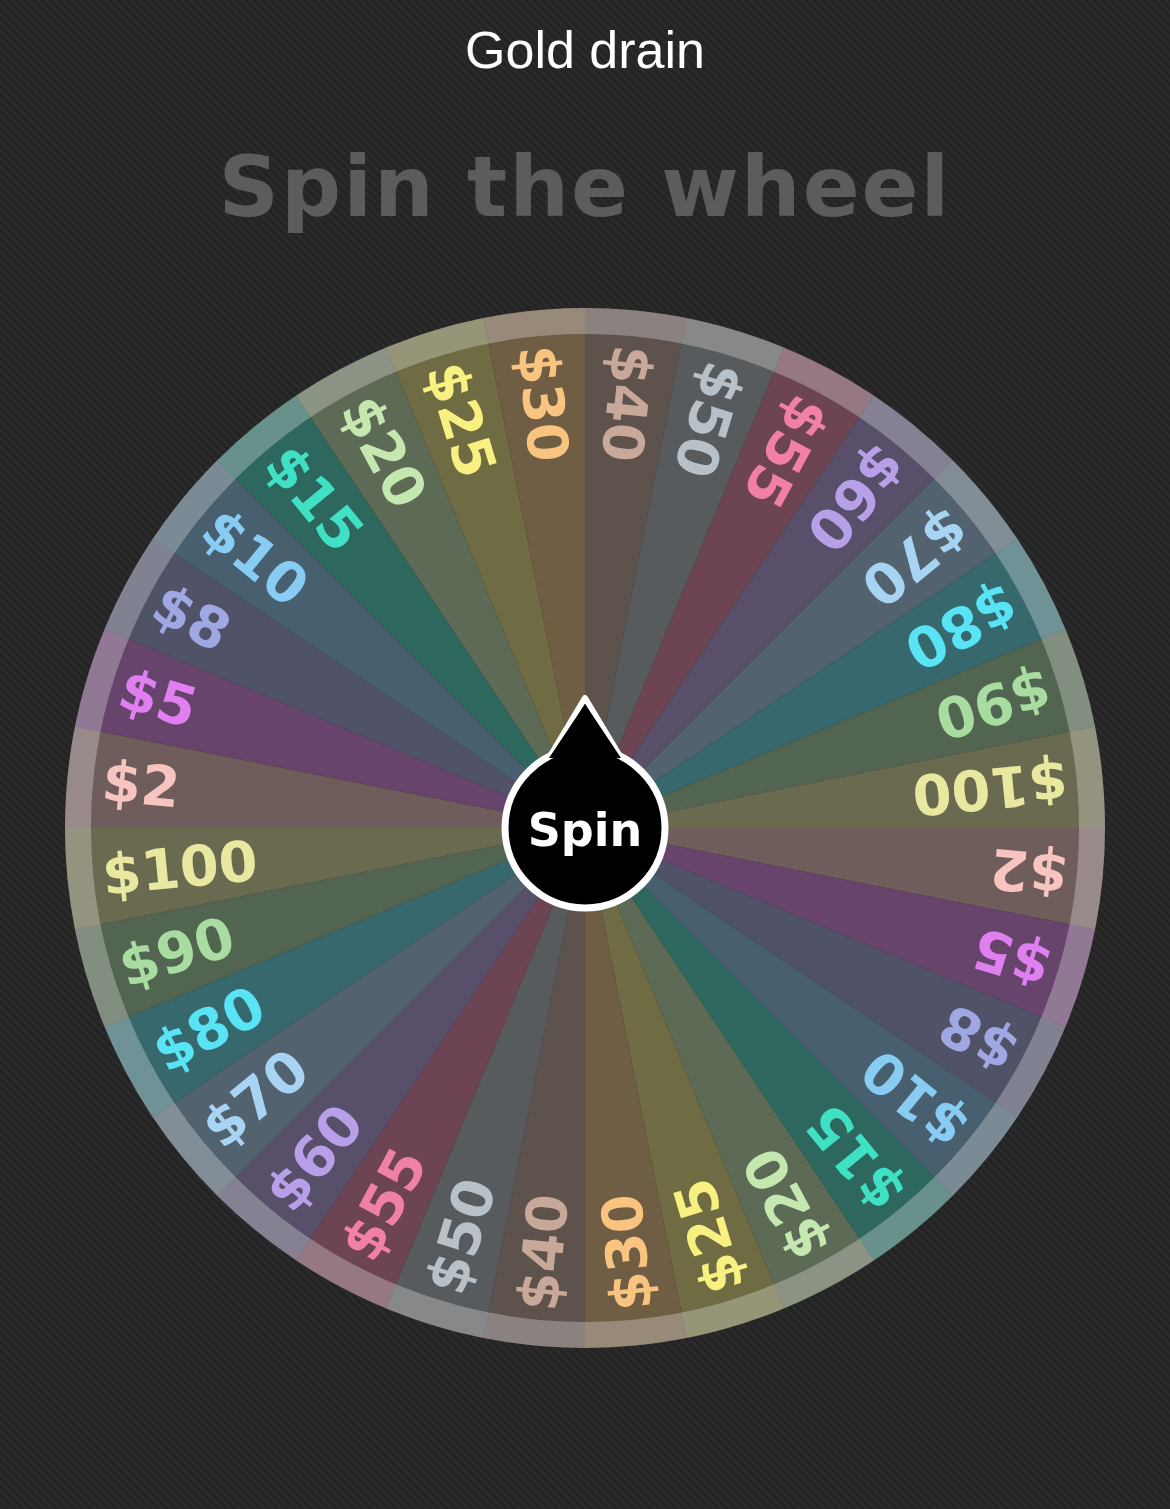  What do you see at coordinates (585, 187) in the screenshot?
I see `heading: Spin the wheel` at bounding box center [585, 187].